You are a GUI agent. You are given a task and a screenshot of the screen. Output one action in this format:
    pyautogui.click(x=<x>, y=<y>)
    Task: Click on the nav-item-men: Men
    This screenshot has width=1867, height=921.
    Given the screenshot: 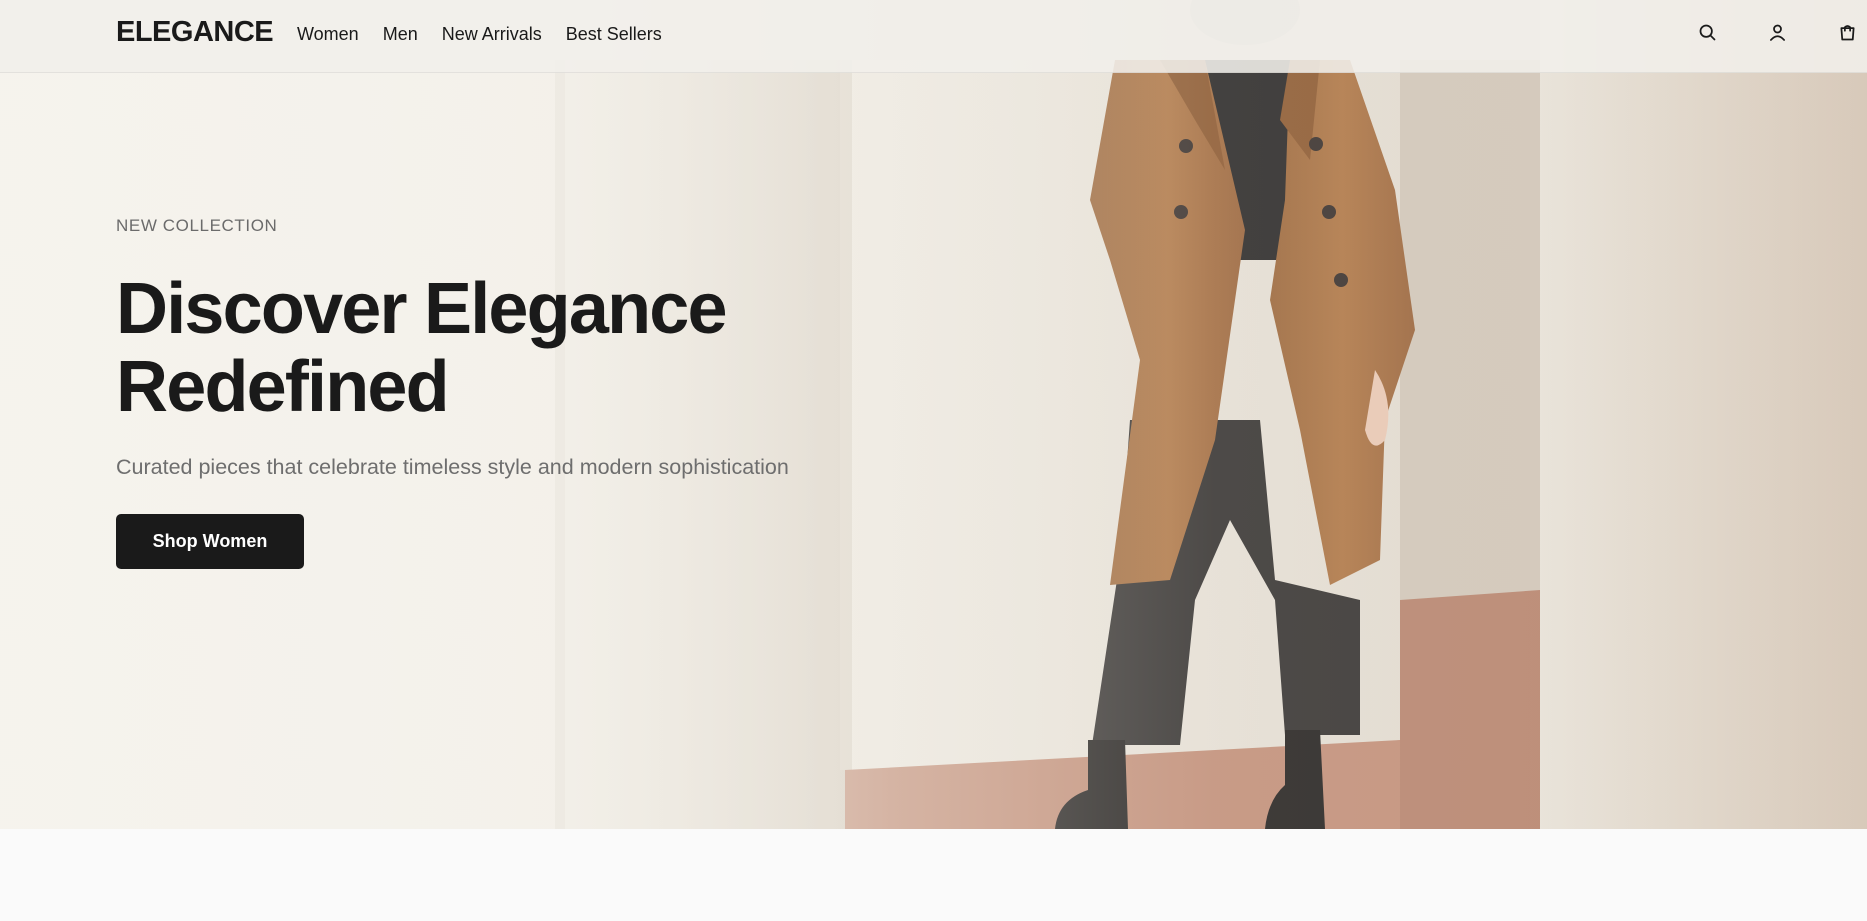 What is the action you would take?
    pyautogui.click(x=400, y=34)
    